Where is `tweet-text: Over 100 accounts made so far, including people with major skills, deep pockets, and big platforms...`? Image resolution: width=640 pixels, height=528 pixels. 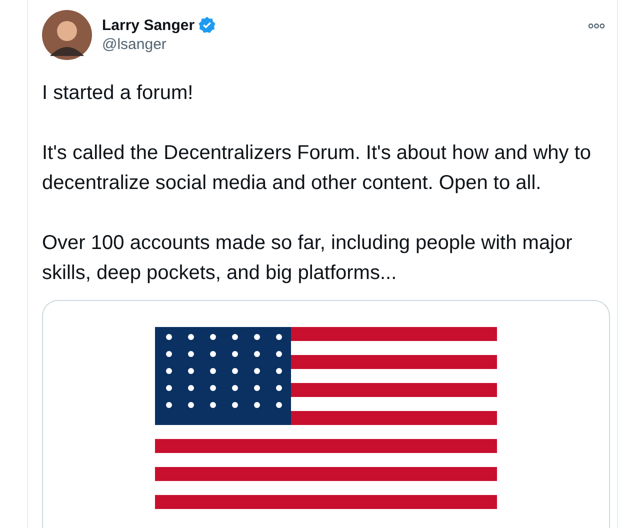
tweet-text: Over 100 accounts made so far, including people with major skills, deep pockets, and big platforms... is located at coordinates (308, 258).